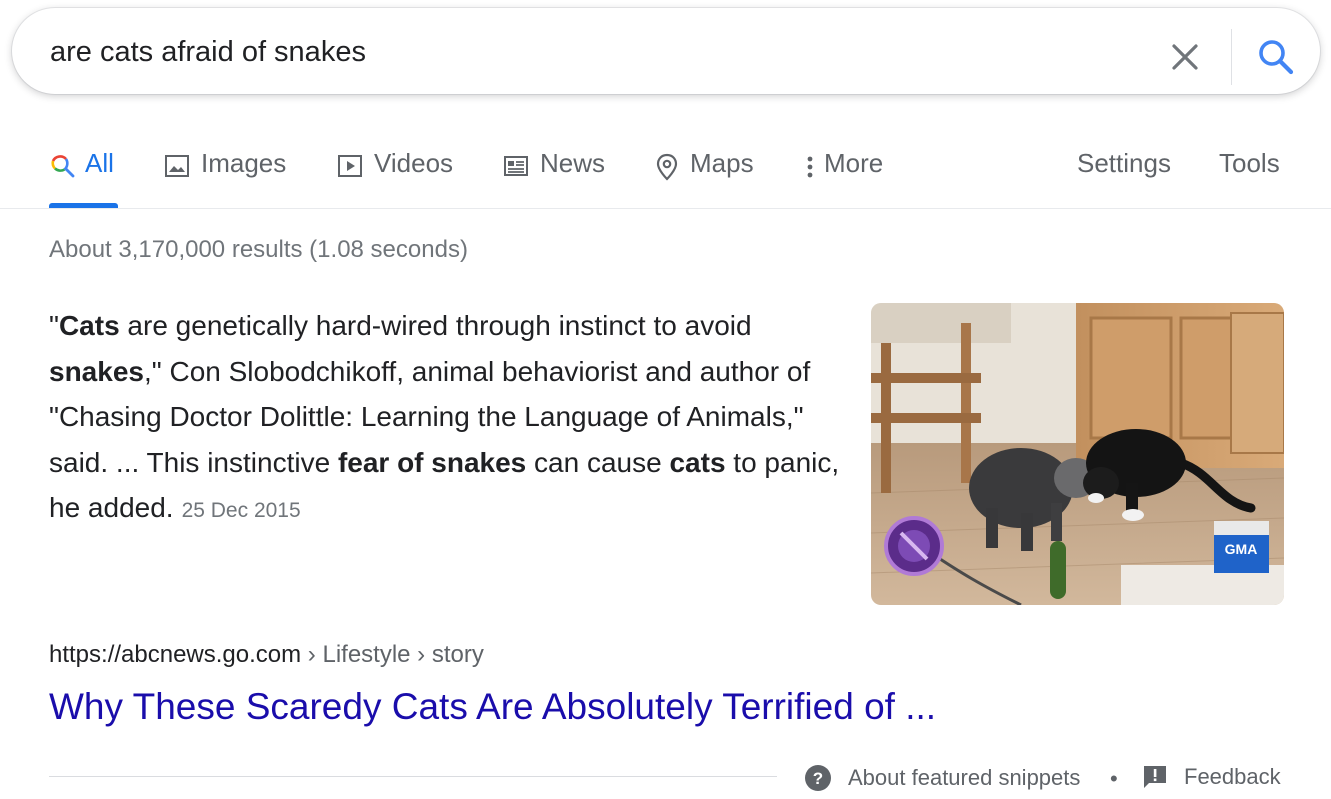  I want to click on tabs-divider, so click(665, 208).